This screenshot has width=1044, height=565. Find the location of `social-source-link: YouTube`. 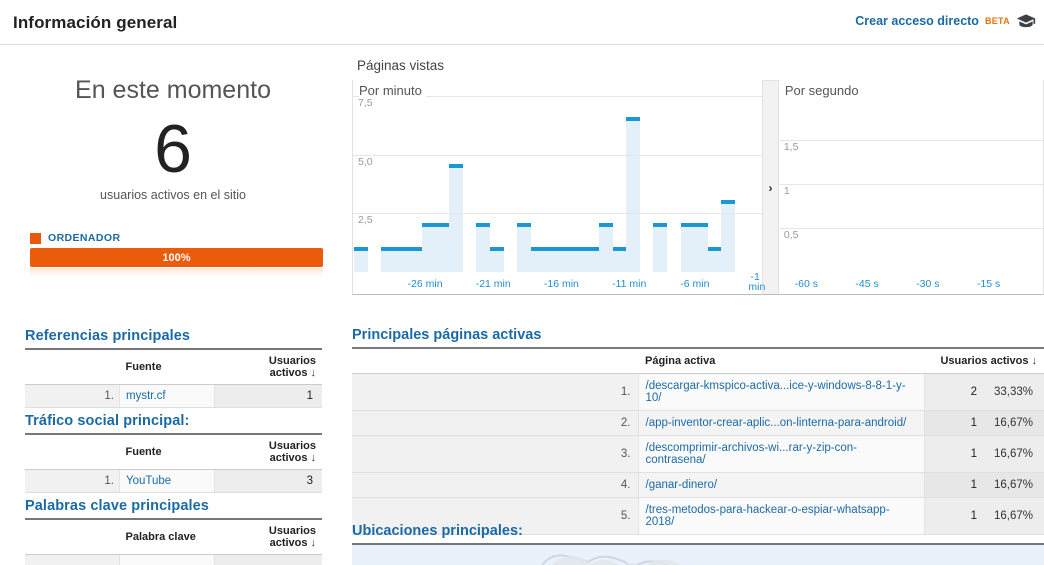

social-source-link: YouTube is located at coordinates (148, 481).